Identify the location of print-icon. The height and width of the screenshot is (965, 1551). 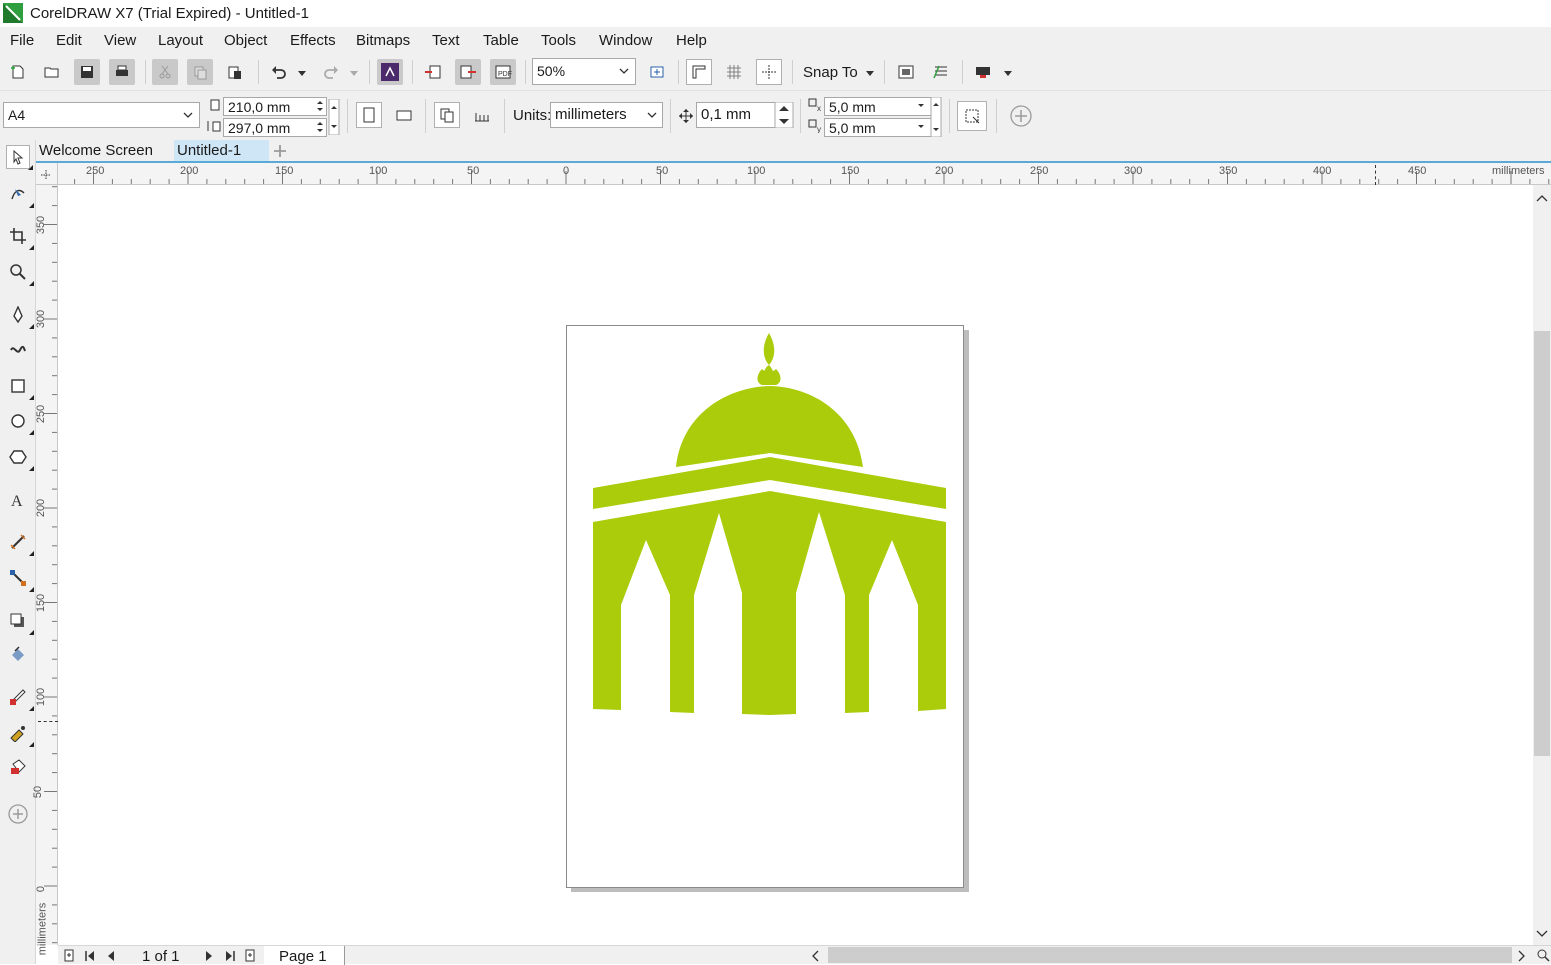
(122, 72).